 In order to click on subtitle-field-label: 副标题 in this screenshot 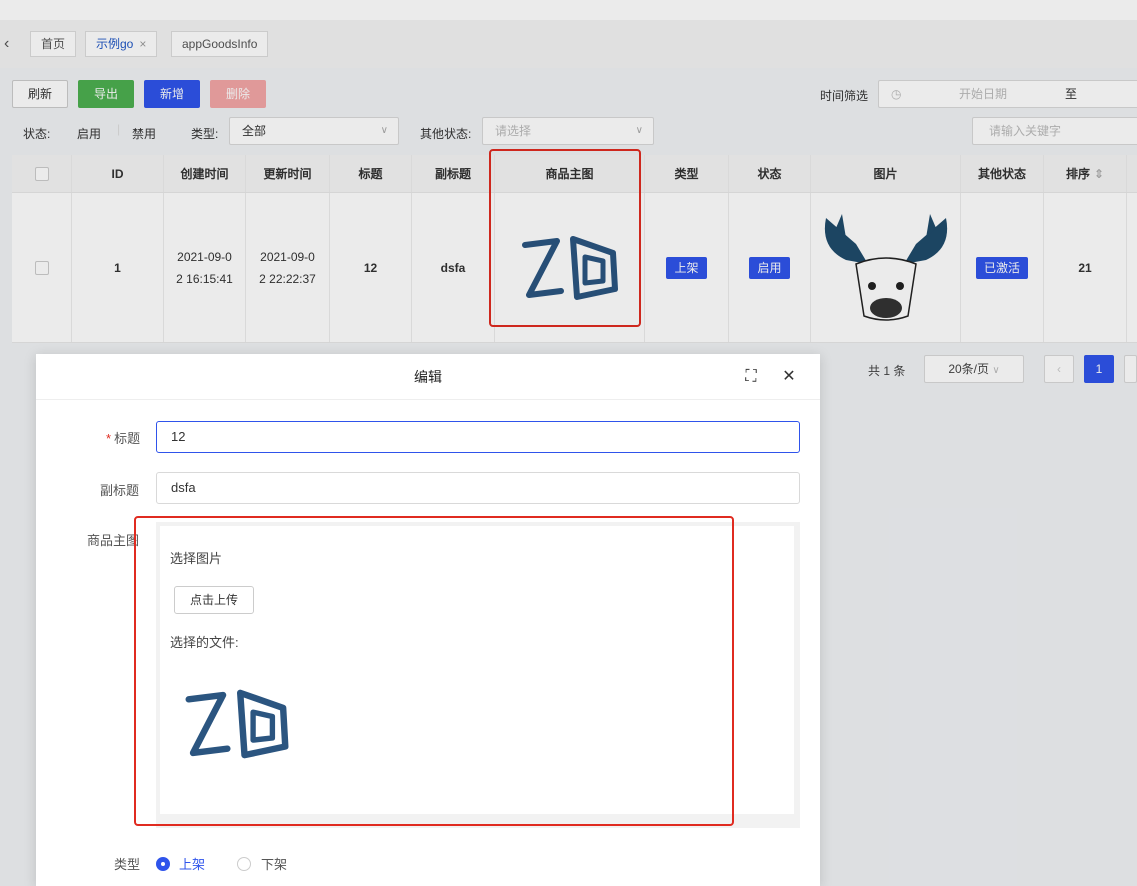, I will do `click(120, 490)`.